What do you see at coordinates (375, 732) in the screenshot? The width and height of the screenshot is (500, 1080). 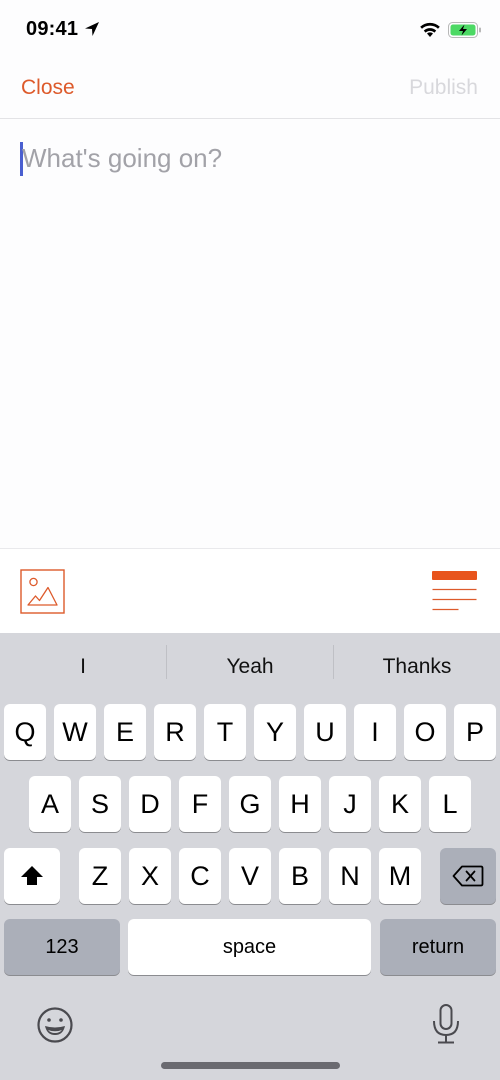 I see `key-i: I` at bounding box center [375, 732].